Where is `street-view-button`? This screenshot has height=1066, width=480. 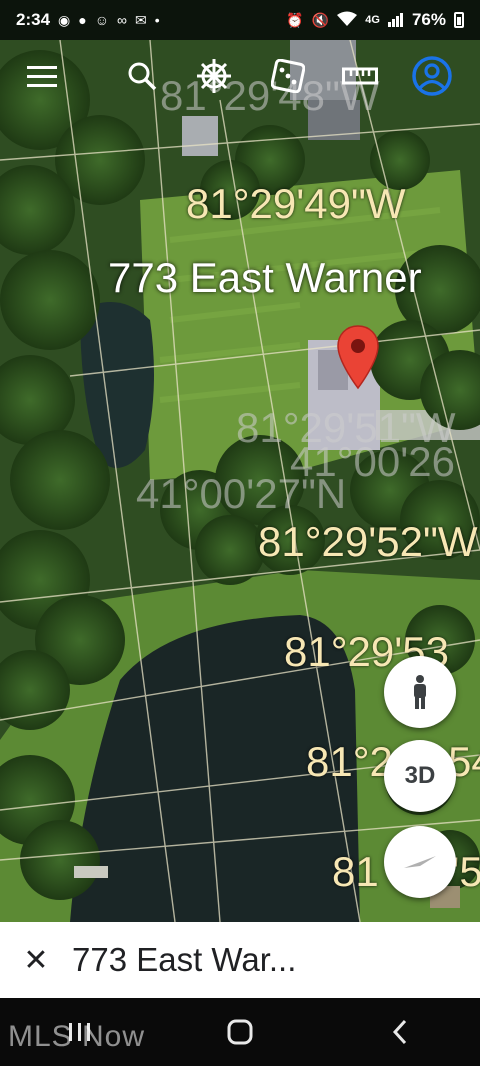
street-view-button is located at coordinates (420, 692).